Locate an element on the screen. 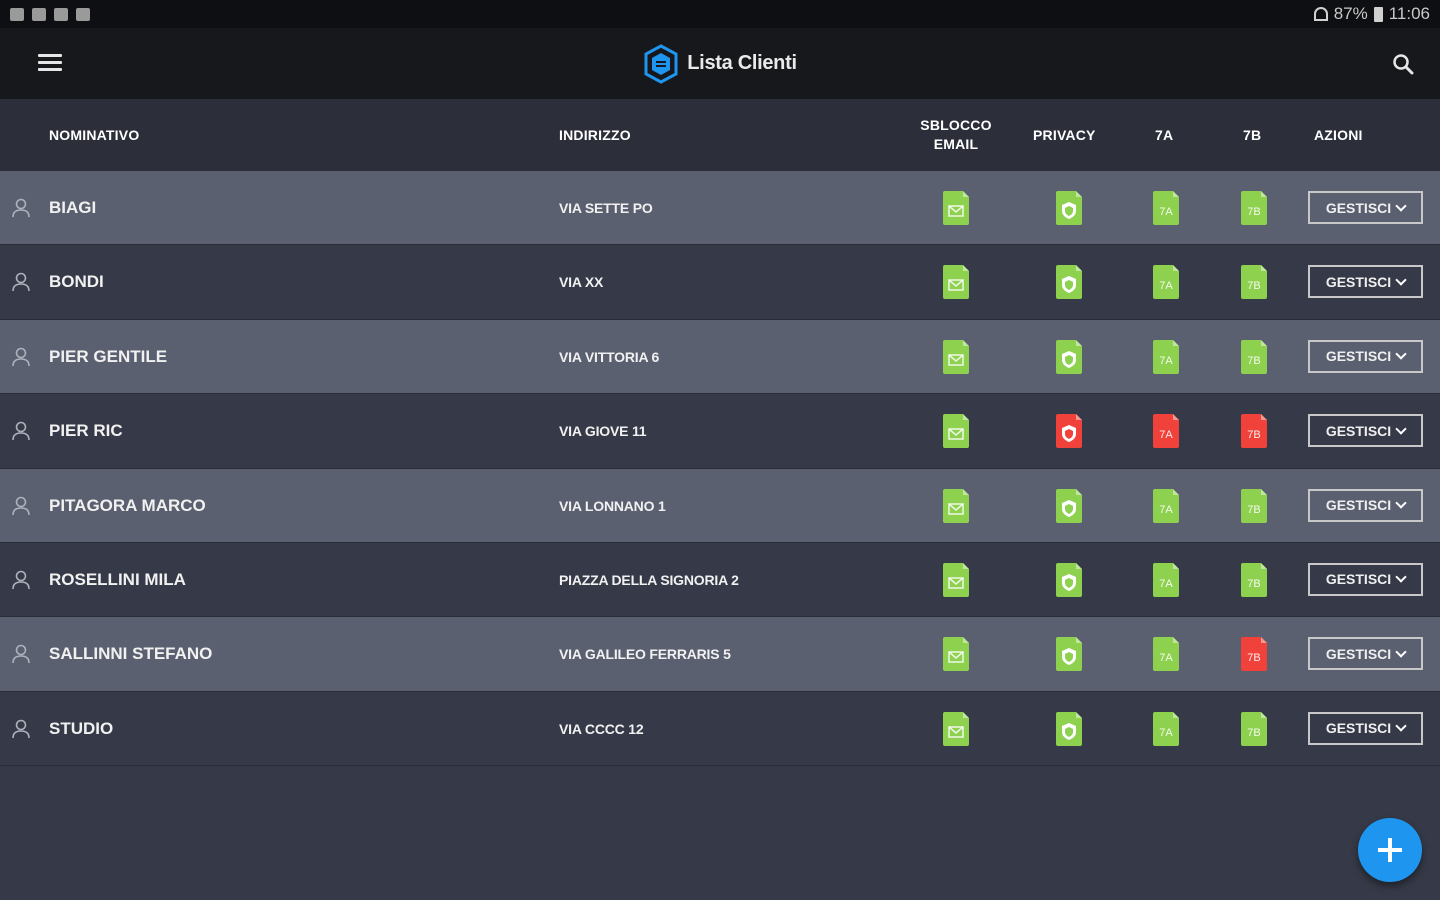 This screenshot has height=900, width=1440. client-address: VIA LONNANO 1 is located at coordinates (612, 505).